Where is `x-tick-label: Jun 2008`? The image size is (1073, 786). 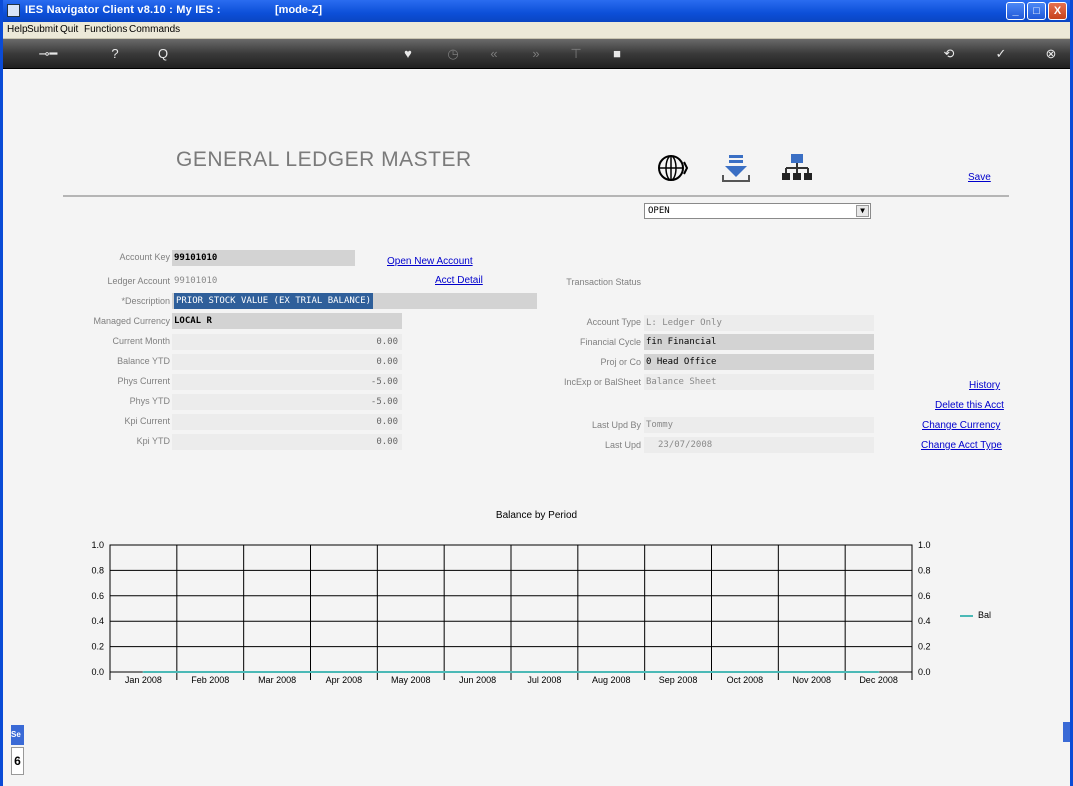
x-tick-label: Jun 2008 is located at coordinates (477, 680).